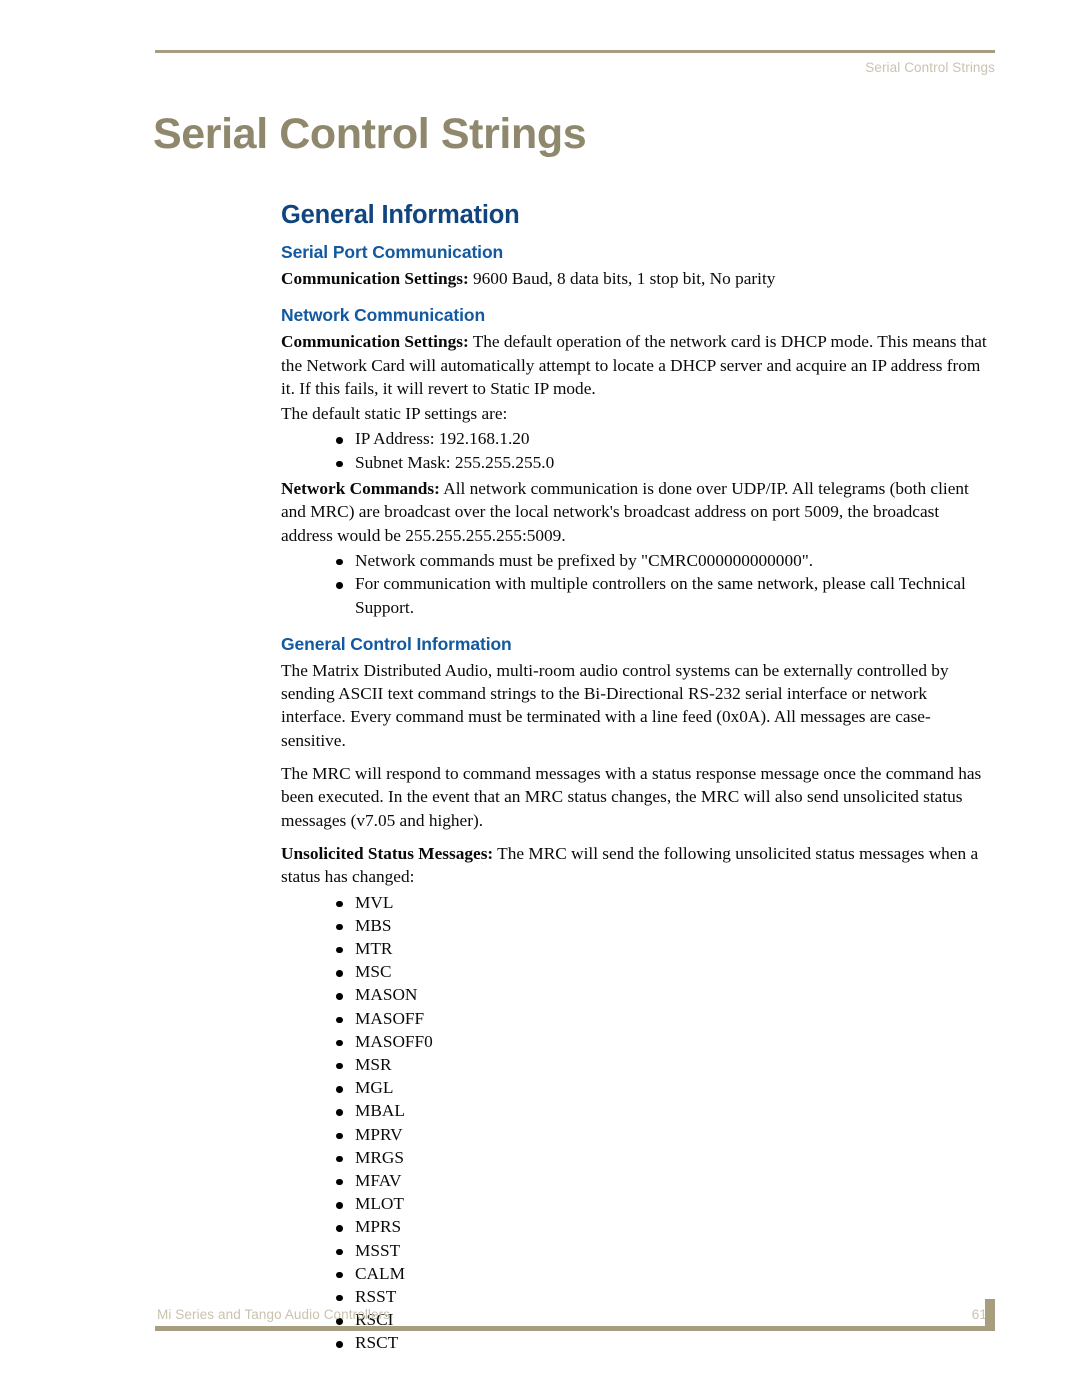 Image resolution: width=1080 pixels, height=1397 pixels. I want to click on footer-corner-tab, so click(990, 1315).